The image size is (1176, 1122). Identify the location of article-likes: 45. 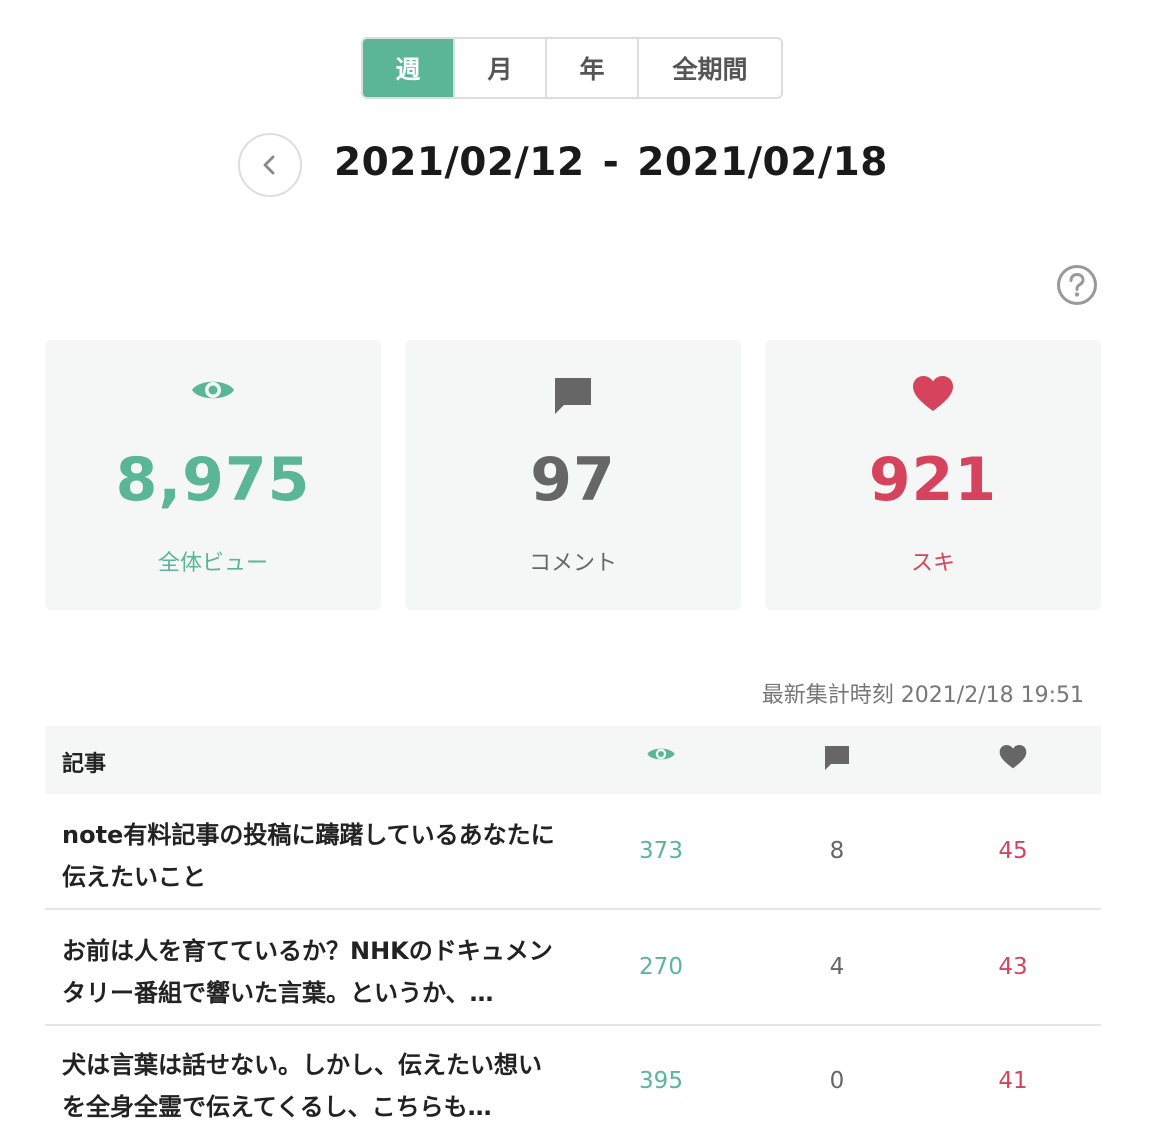
(1013, 851).